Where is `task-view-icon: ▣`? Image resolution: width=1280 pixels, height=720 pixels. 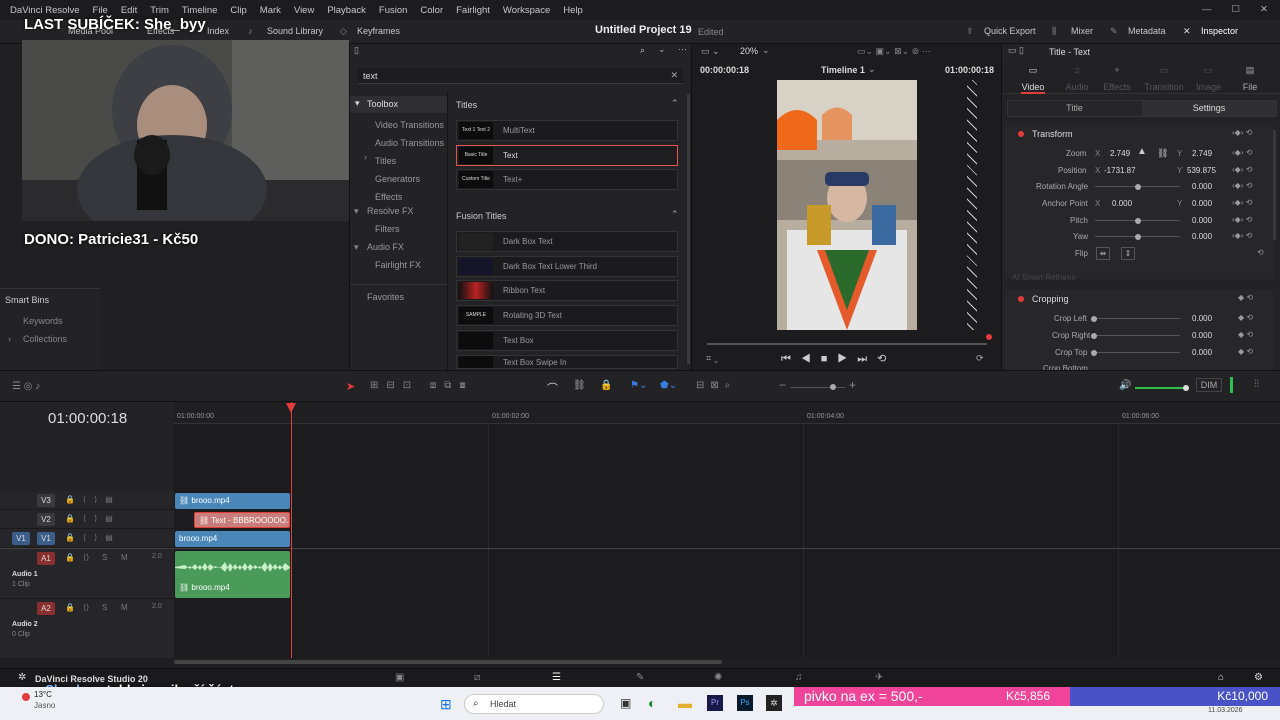
task-view-icon: ▣ is located at coordinates (625, 703).